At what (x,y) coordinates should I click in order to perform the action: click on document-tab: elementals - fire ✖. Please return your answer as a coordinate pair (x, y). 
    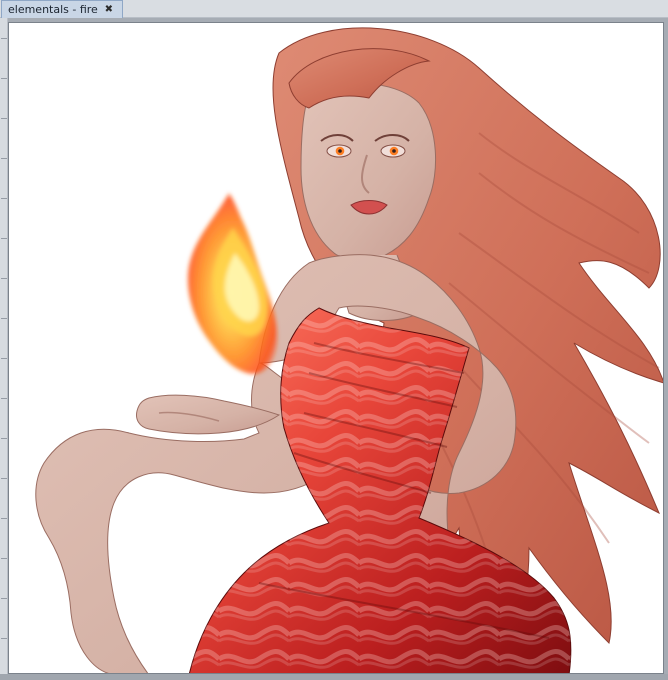
    Looking at the image, I should click on (62, 9).